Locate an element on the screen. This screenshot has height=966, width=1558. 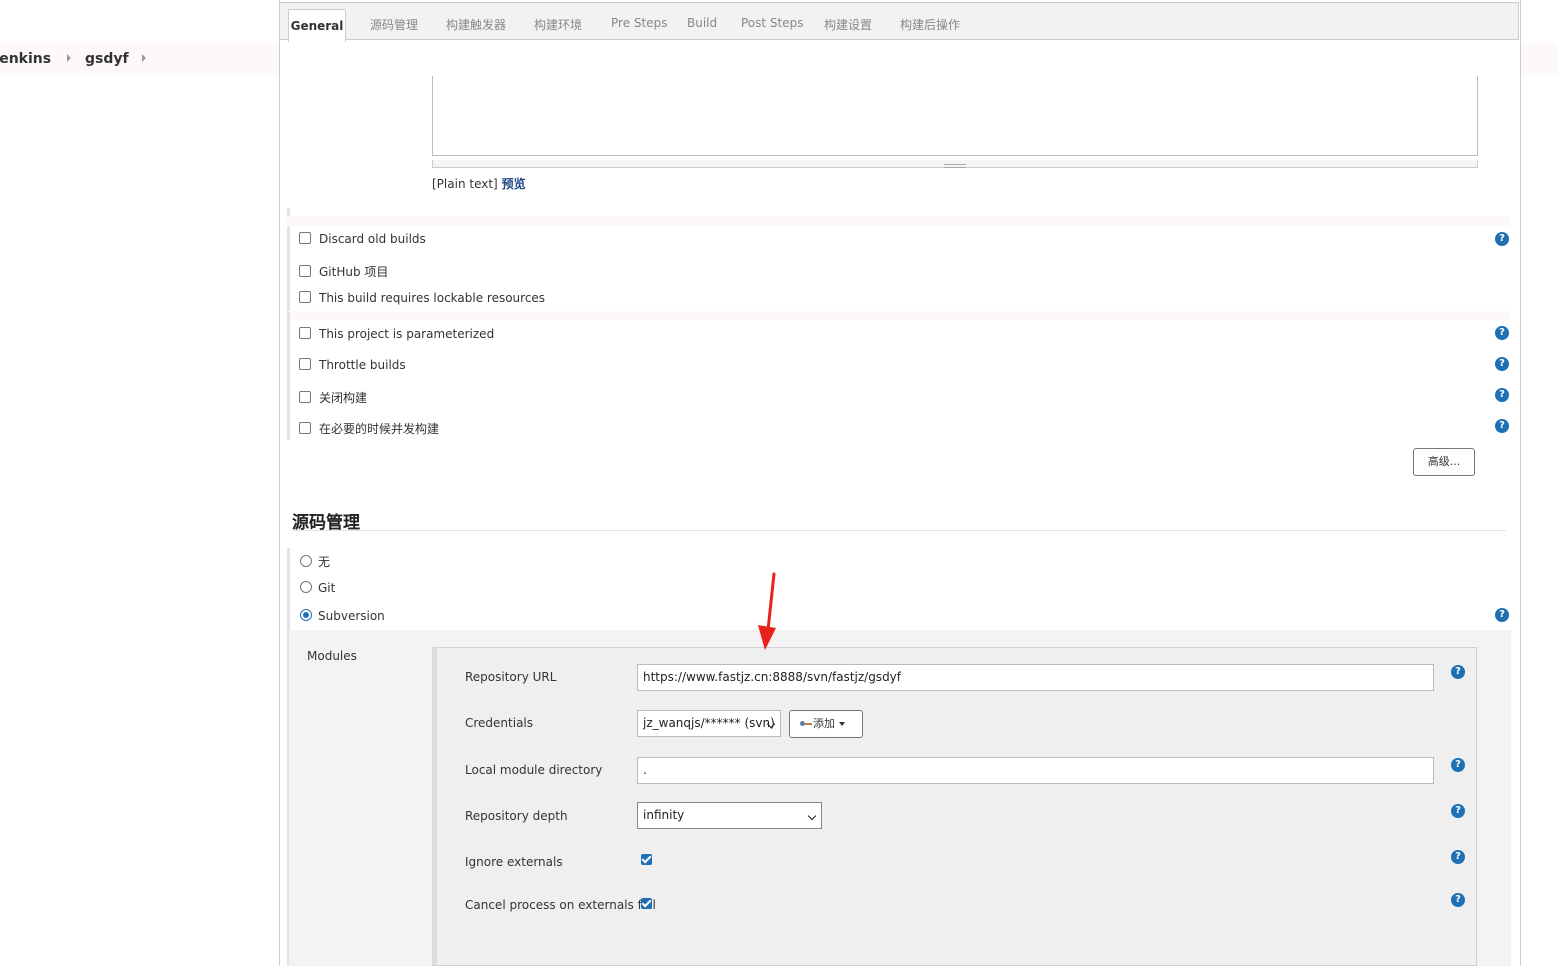
option-discard-old-builds: Discard old builds is located at coordinates (362, 239).